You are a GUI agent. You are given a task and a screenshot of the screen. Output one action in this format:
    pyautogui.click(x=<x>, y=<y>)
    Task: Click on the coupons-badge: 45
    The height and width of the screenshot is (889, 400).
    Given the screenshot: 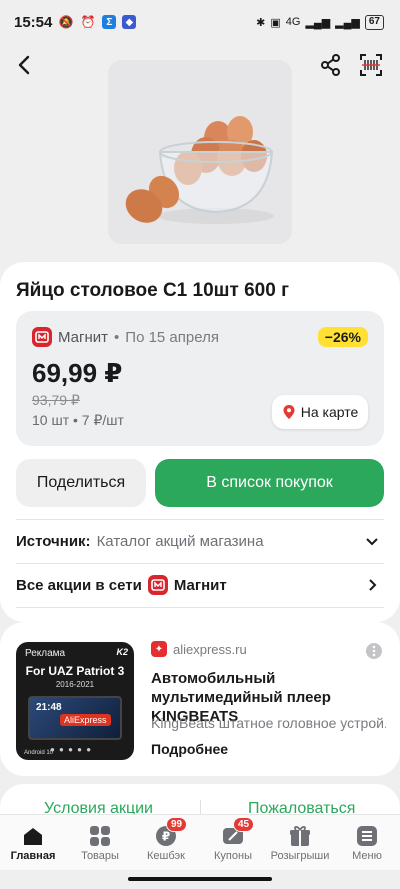 What is the action you would take?
    pyautogui.click(x=244, y=824)
    